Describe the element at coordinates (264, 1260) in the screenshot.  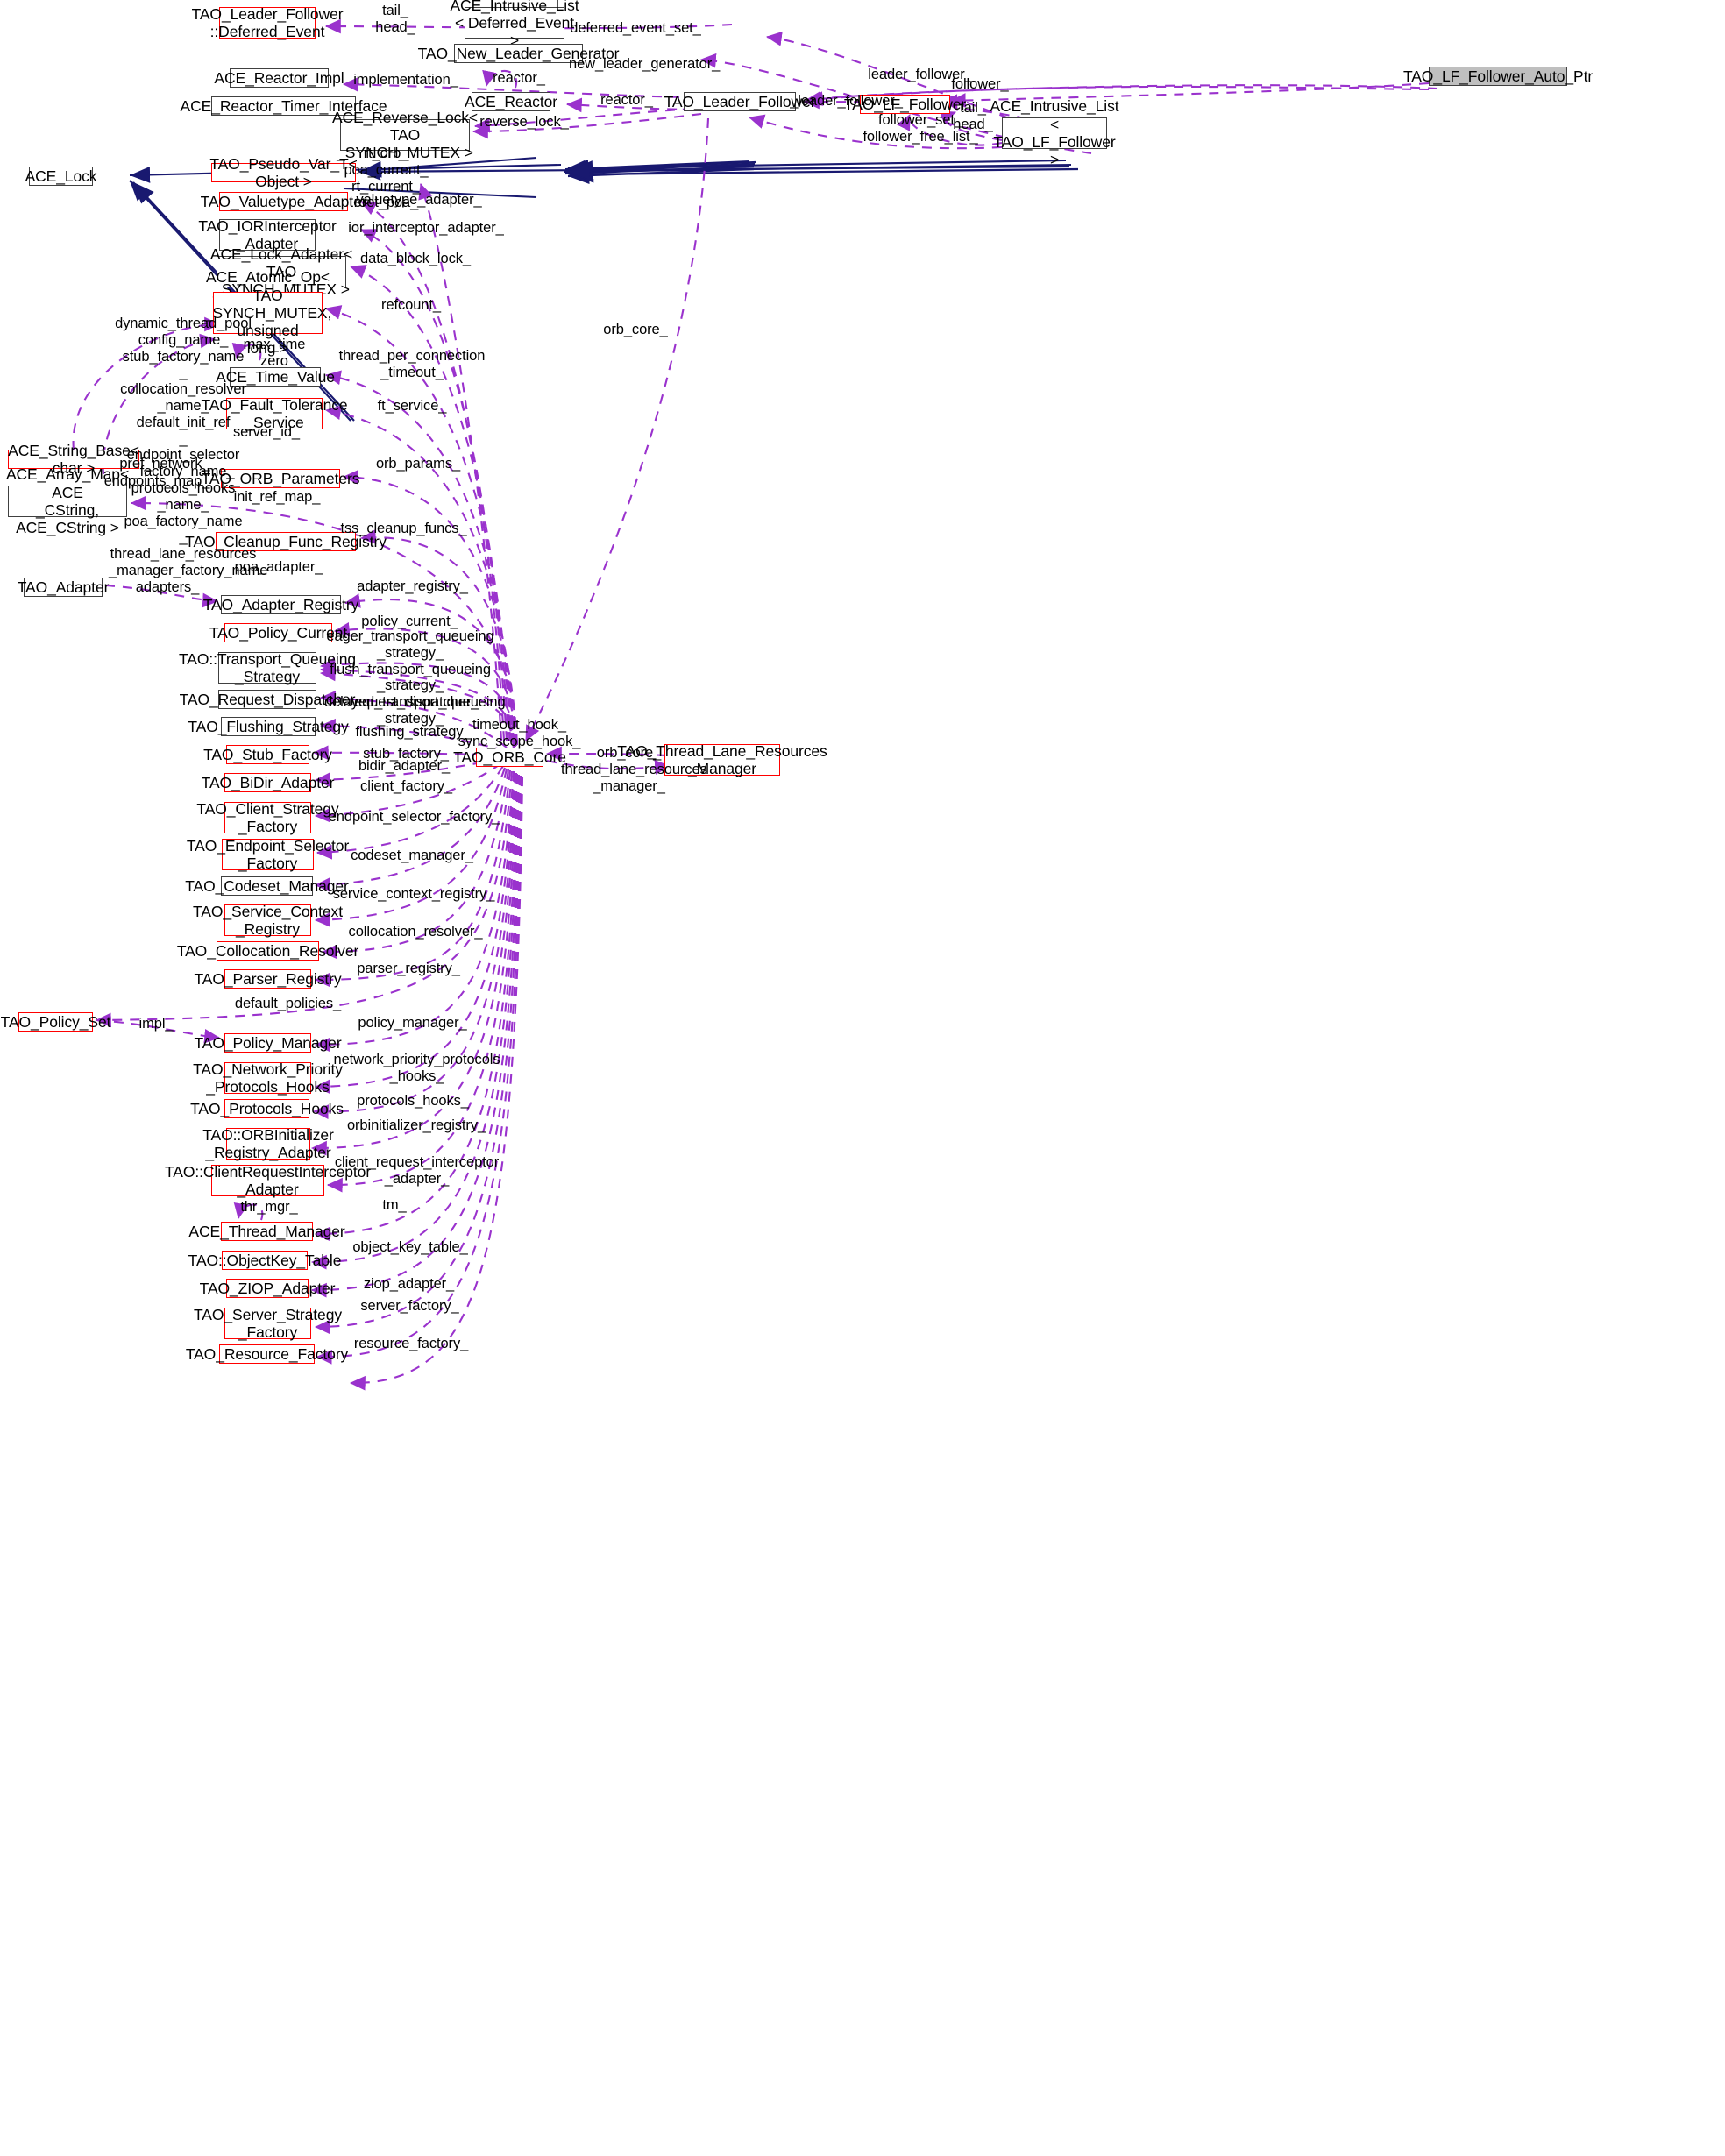
I see `node-tao-objectkey-table: TAO::ObjectKey_Table` at that location.